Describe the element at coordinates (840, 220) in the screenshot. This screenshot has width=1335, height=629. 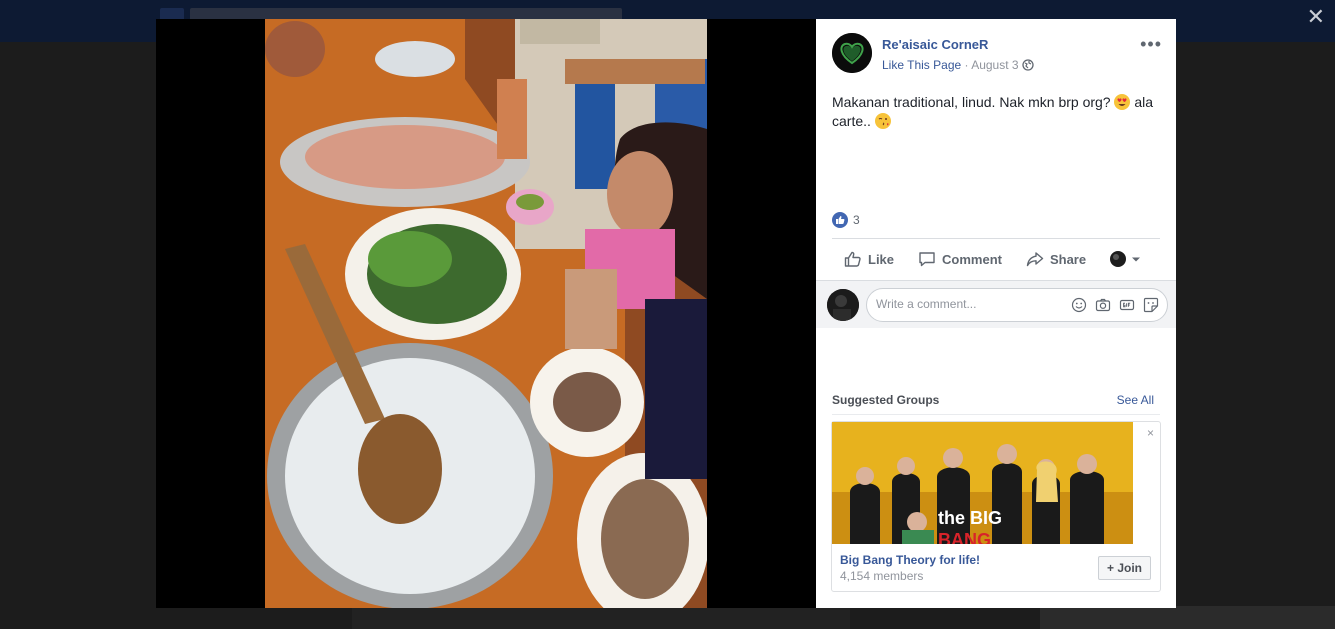
I see `like-reaction-icon` at that location.